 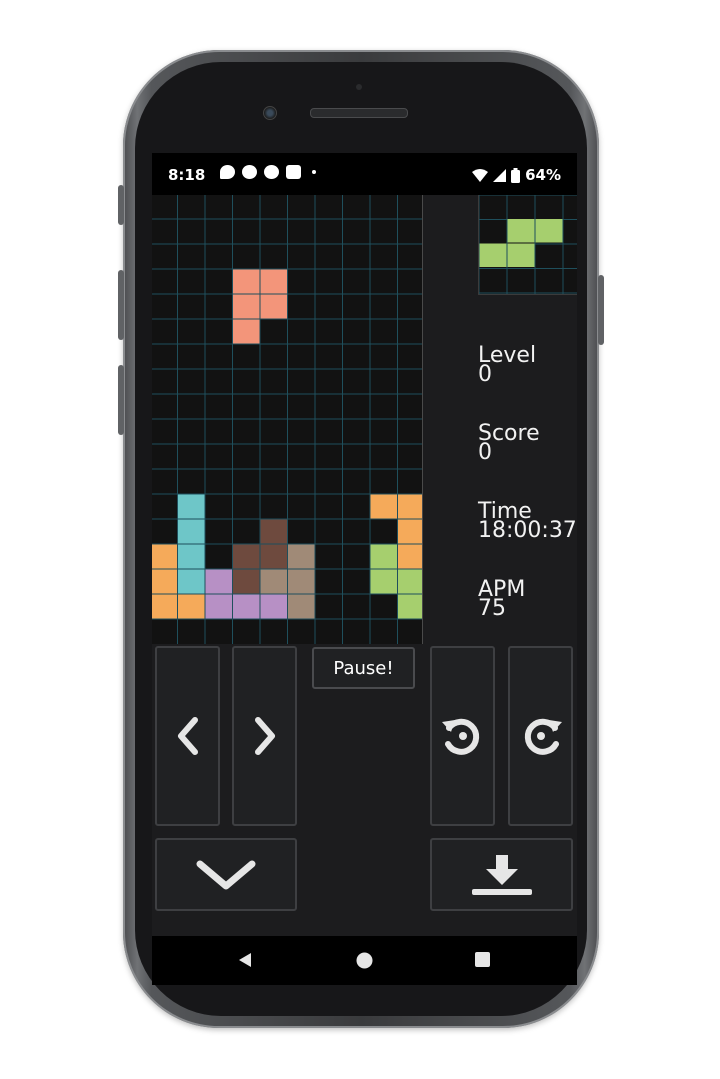 I want to click on move-right-button, so click(x=264, y=736).